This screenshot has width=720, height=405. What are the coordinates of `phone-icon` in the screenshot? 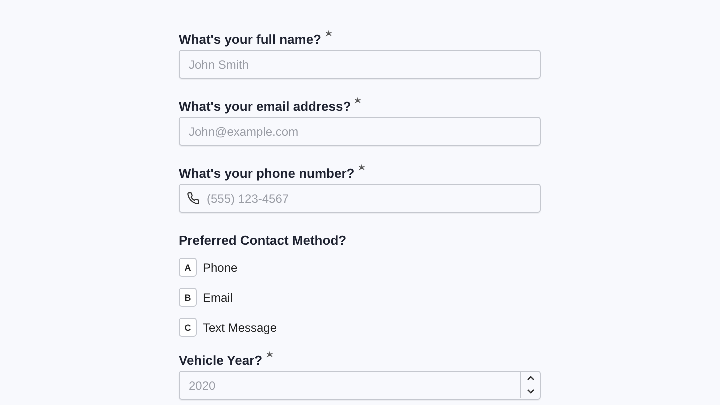 It's located at (193, 198).